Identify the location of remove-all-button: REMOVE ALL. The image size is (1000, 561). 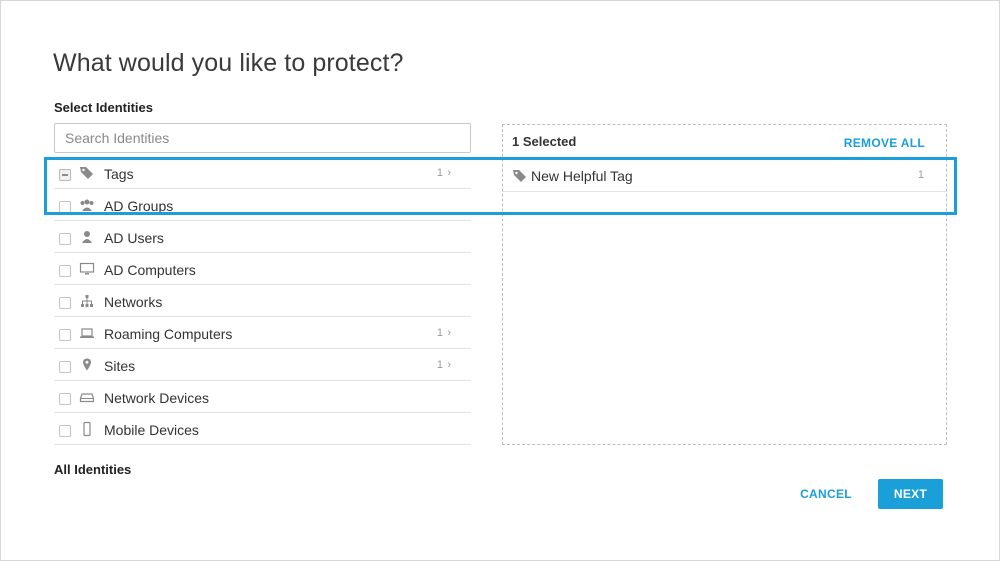
(884, 143).